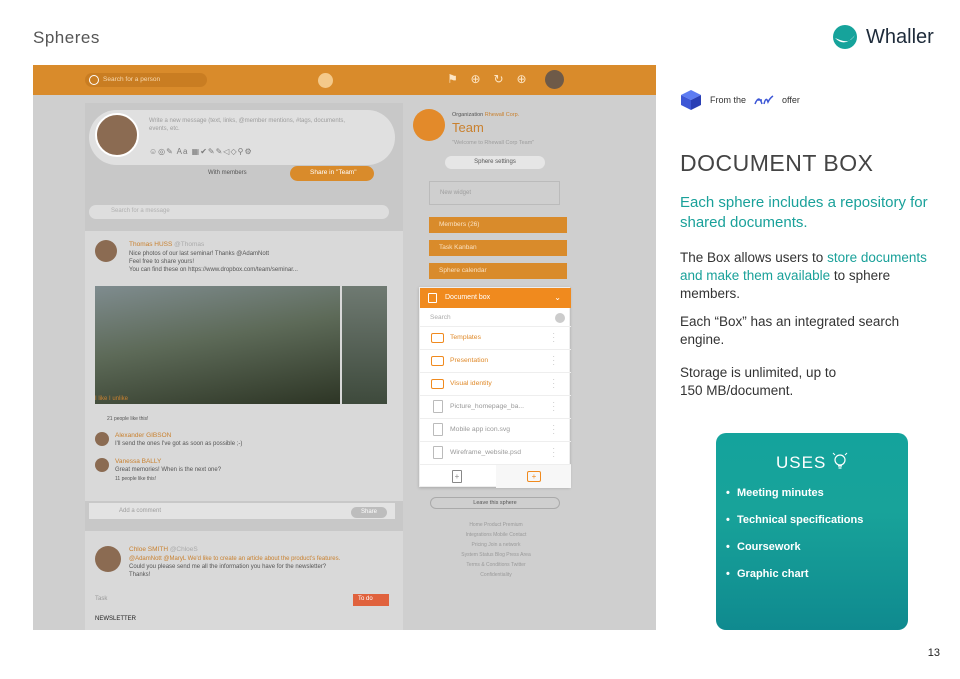  Describe the element at coordinates (239, 212) in the screenshot. I see `message-search-input: Search for a message` at that location.